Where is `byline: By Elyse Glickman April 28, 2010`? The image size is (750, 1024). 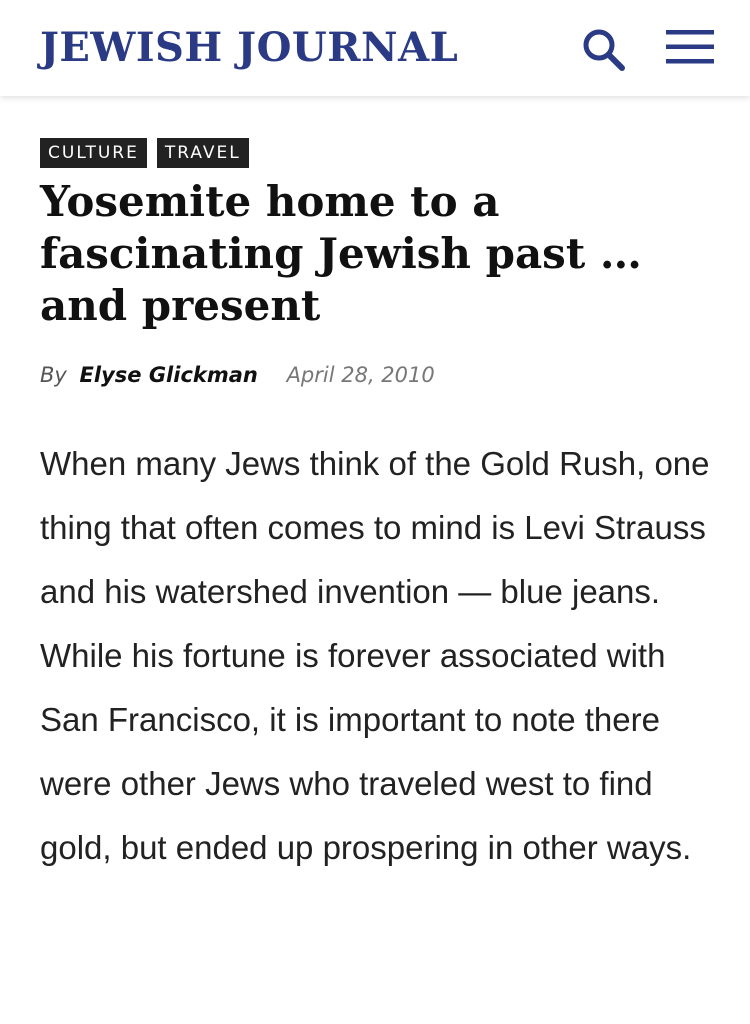 byline: By Elyse Glickman April 28, 2010 is located at coordinates (237, 375).